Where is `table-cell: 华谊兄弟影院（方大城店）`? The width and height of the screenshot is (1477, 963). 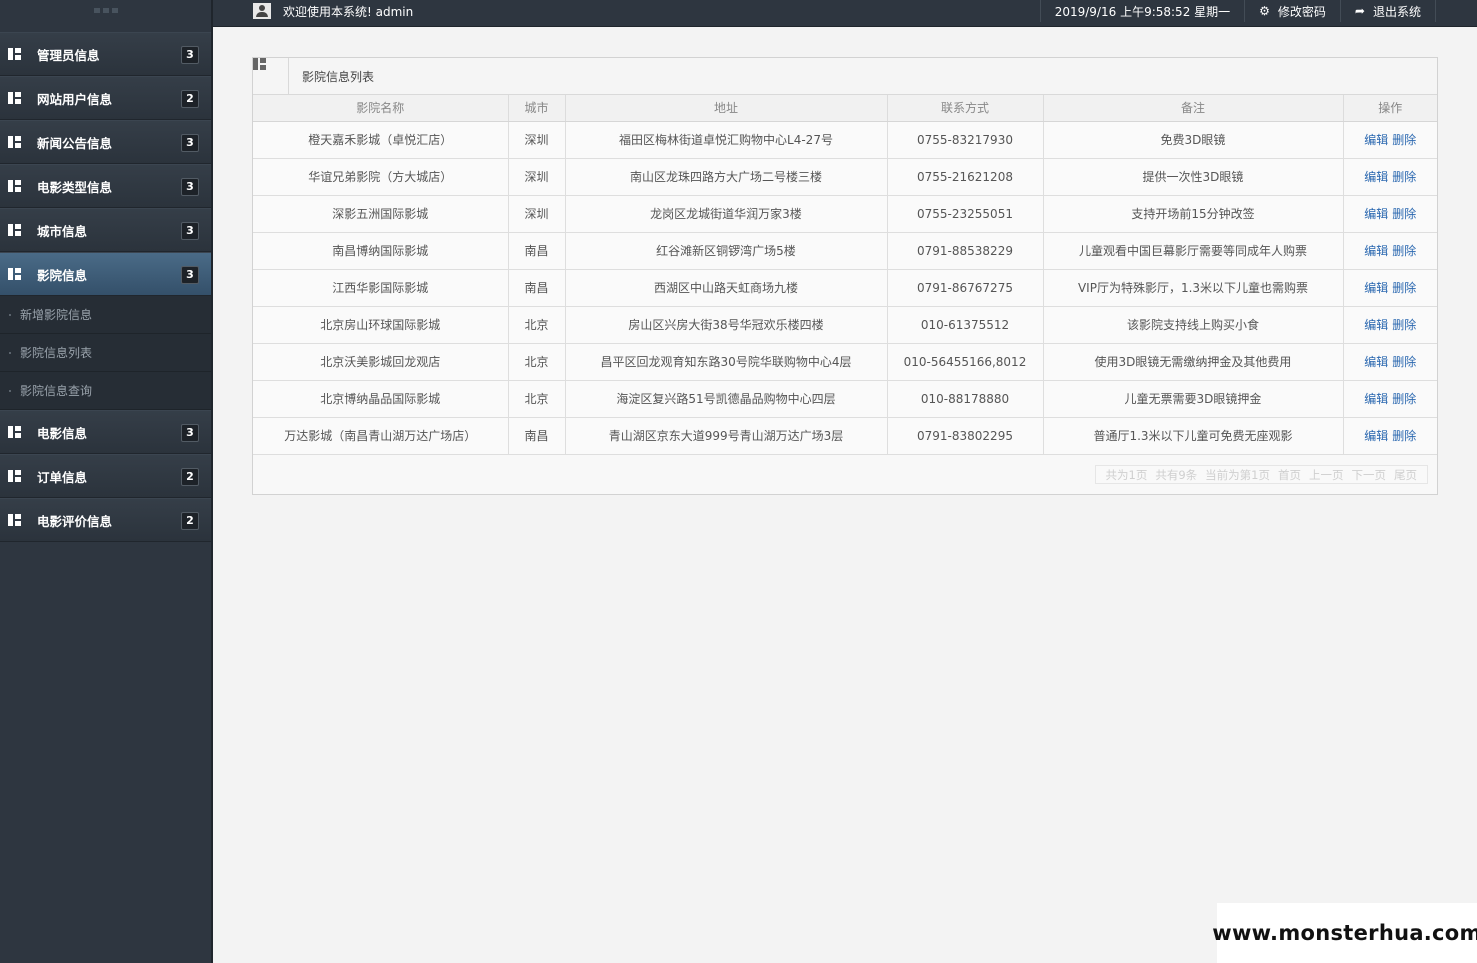
table-cell: 华谊兄弟影院（方大城店） is located at coordinates (381, 177).